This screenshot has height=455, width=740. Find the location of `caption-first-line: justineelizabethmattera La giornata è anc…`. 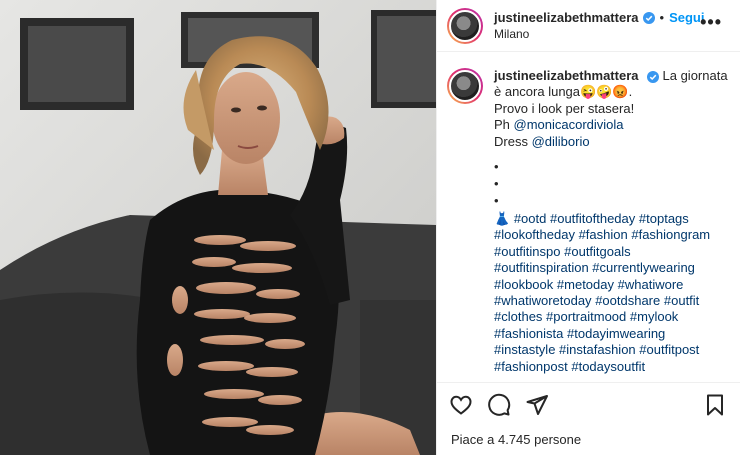

caption-first-line: justineelizabethmattera La giornata è anc… is located at coordinates (611, 84).